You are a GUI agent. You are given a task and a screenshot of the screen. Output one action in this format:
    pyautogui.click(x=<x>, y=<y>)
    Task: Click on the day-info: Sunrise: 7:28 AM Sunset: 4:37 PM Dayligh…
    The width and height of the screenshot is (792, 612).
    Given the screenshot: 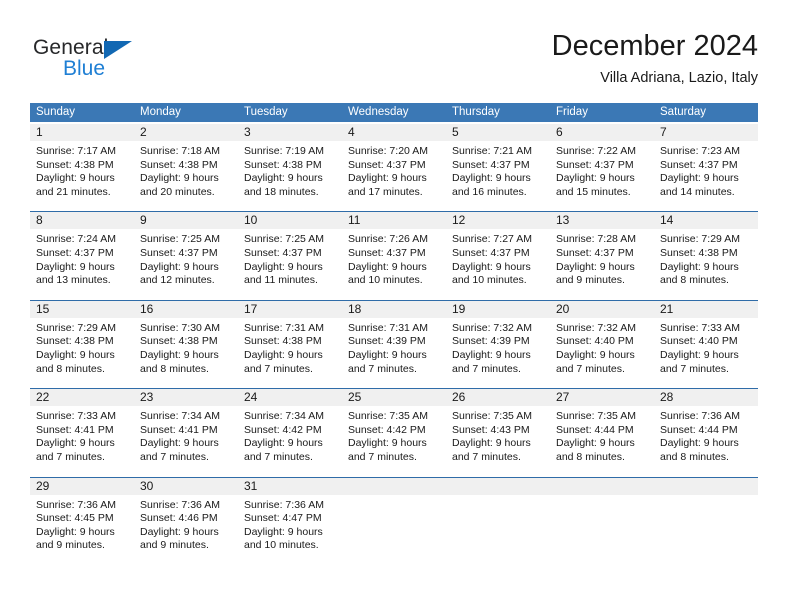 What is the action you would take?
    pyautogui.click(x=602, y=258)
    